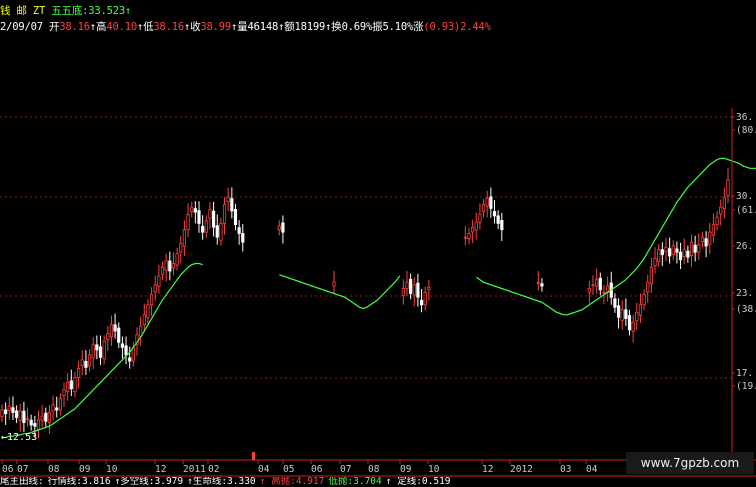  Describe the element at coordinates (22, 482) in the screenshot. I see `footer-item-0: 尾主田线:` at that location.